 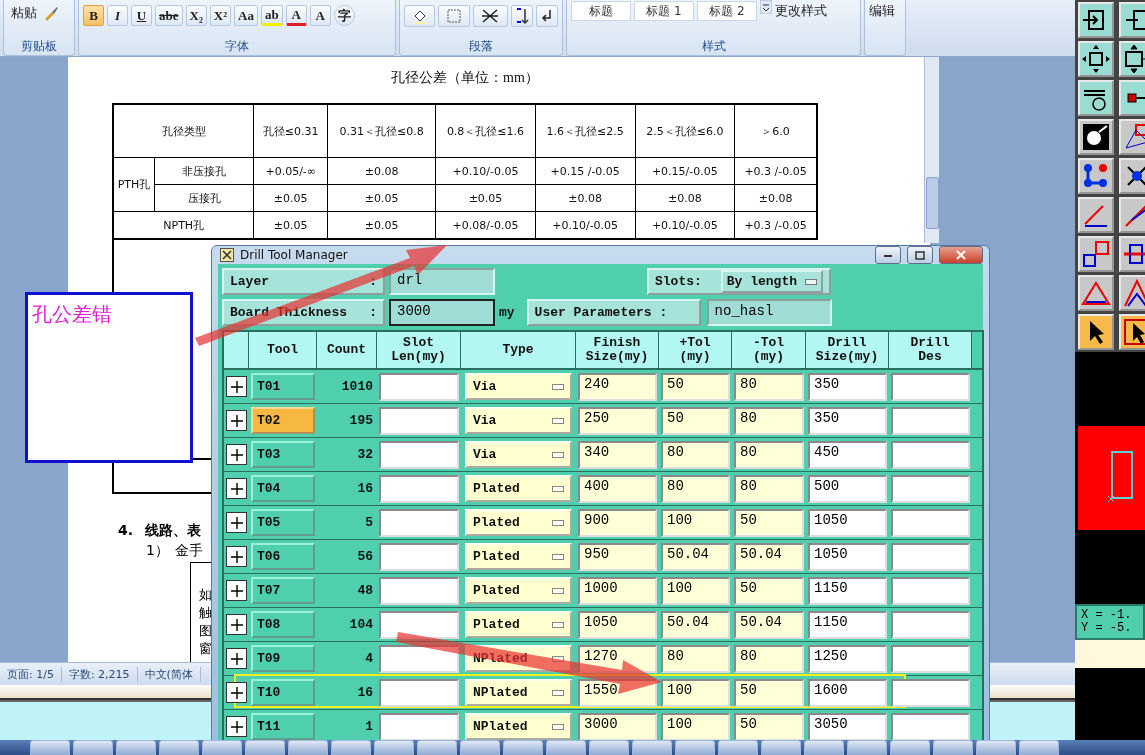 What do you see at coordinates (617, 624) in the screenshot?
I see `finish-size-field: 1050` at bounding box center [617, 624].